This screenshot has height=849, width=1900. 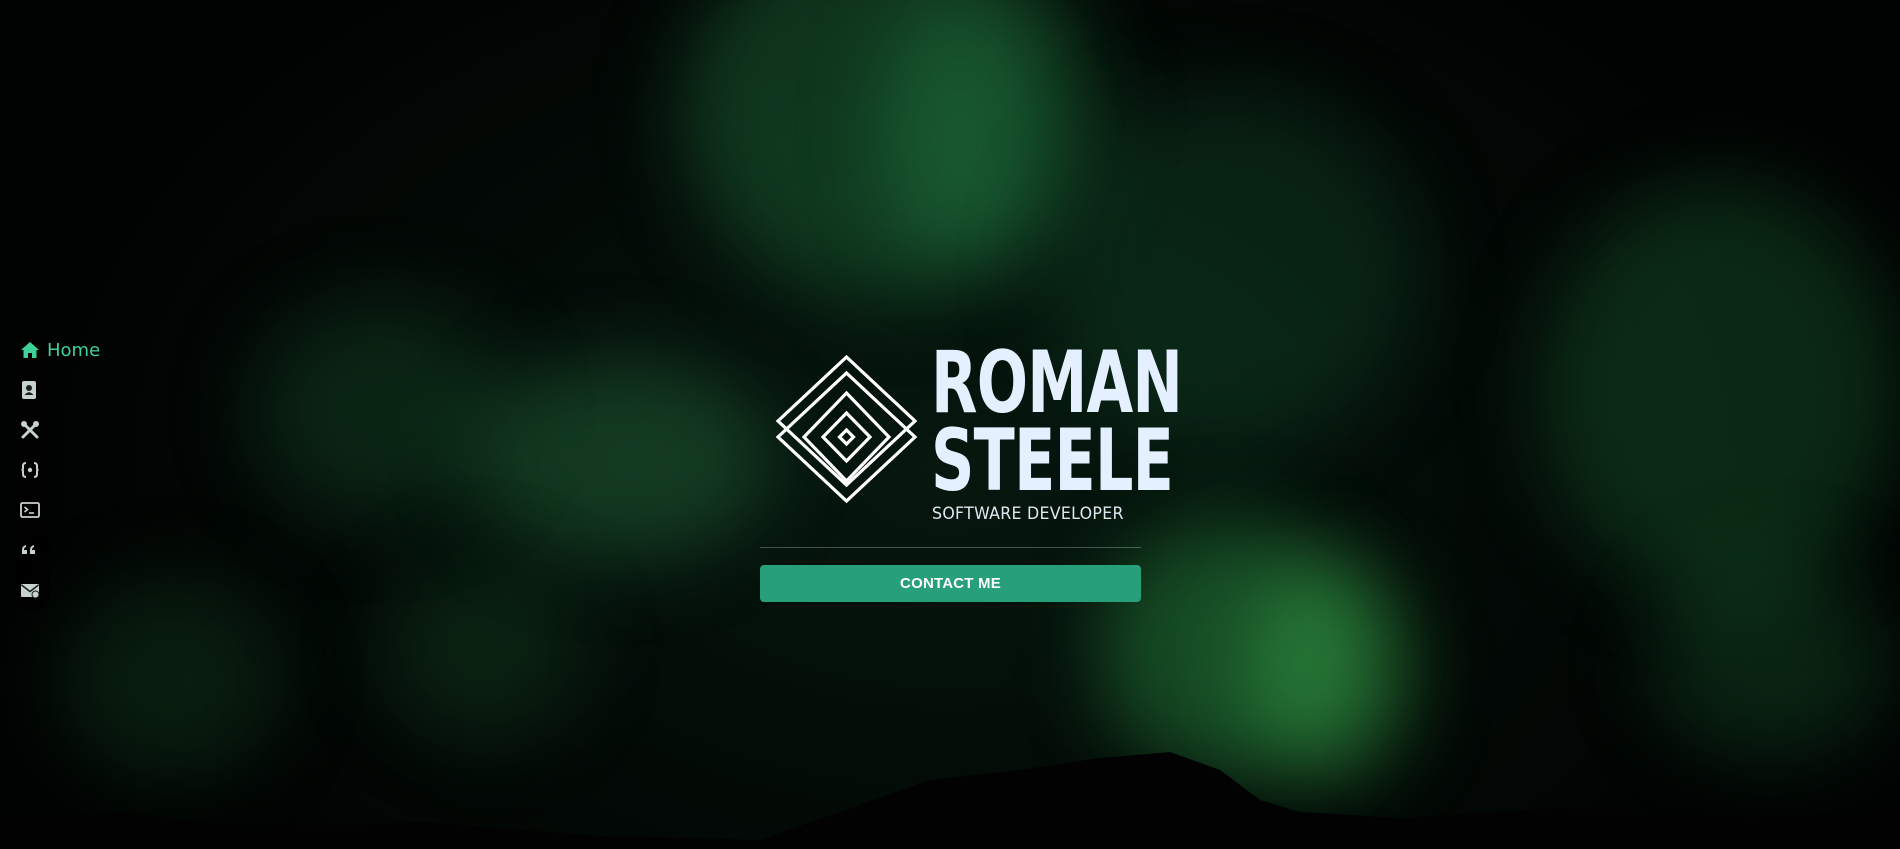 I want to click on nav-item-about, so click(x=29, y=390).